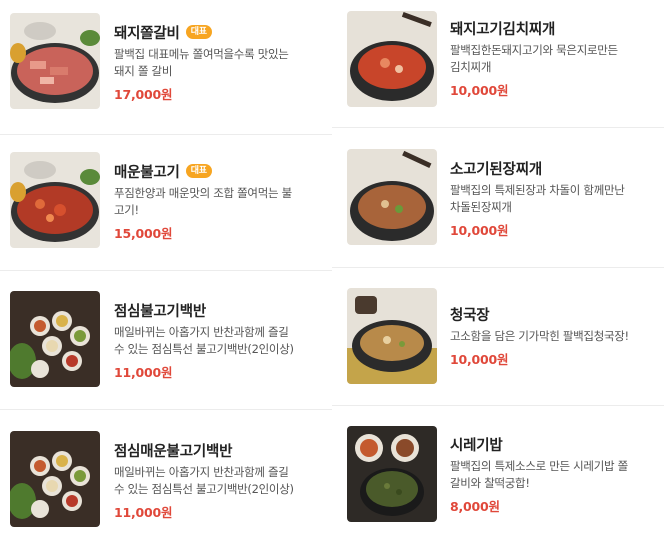  What do you see at coordinates (539, 336) in the screenshot?
I see `menu-item-description: 고소함을 담은 기가막힌 팔백집청국장!` at bounding box center [539, 336].